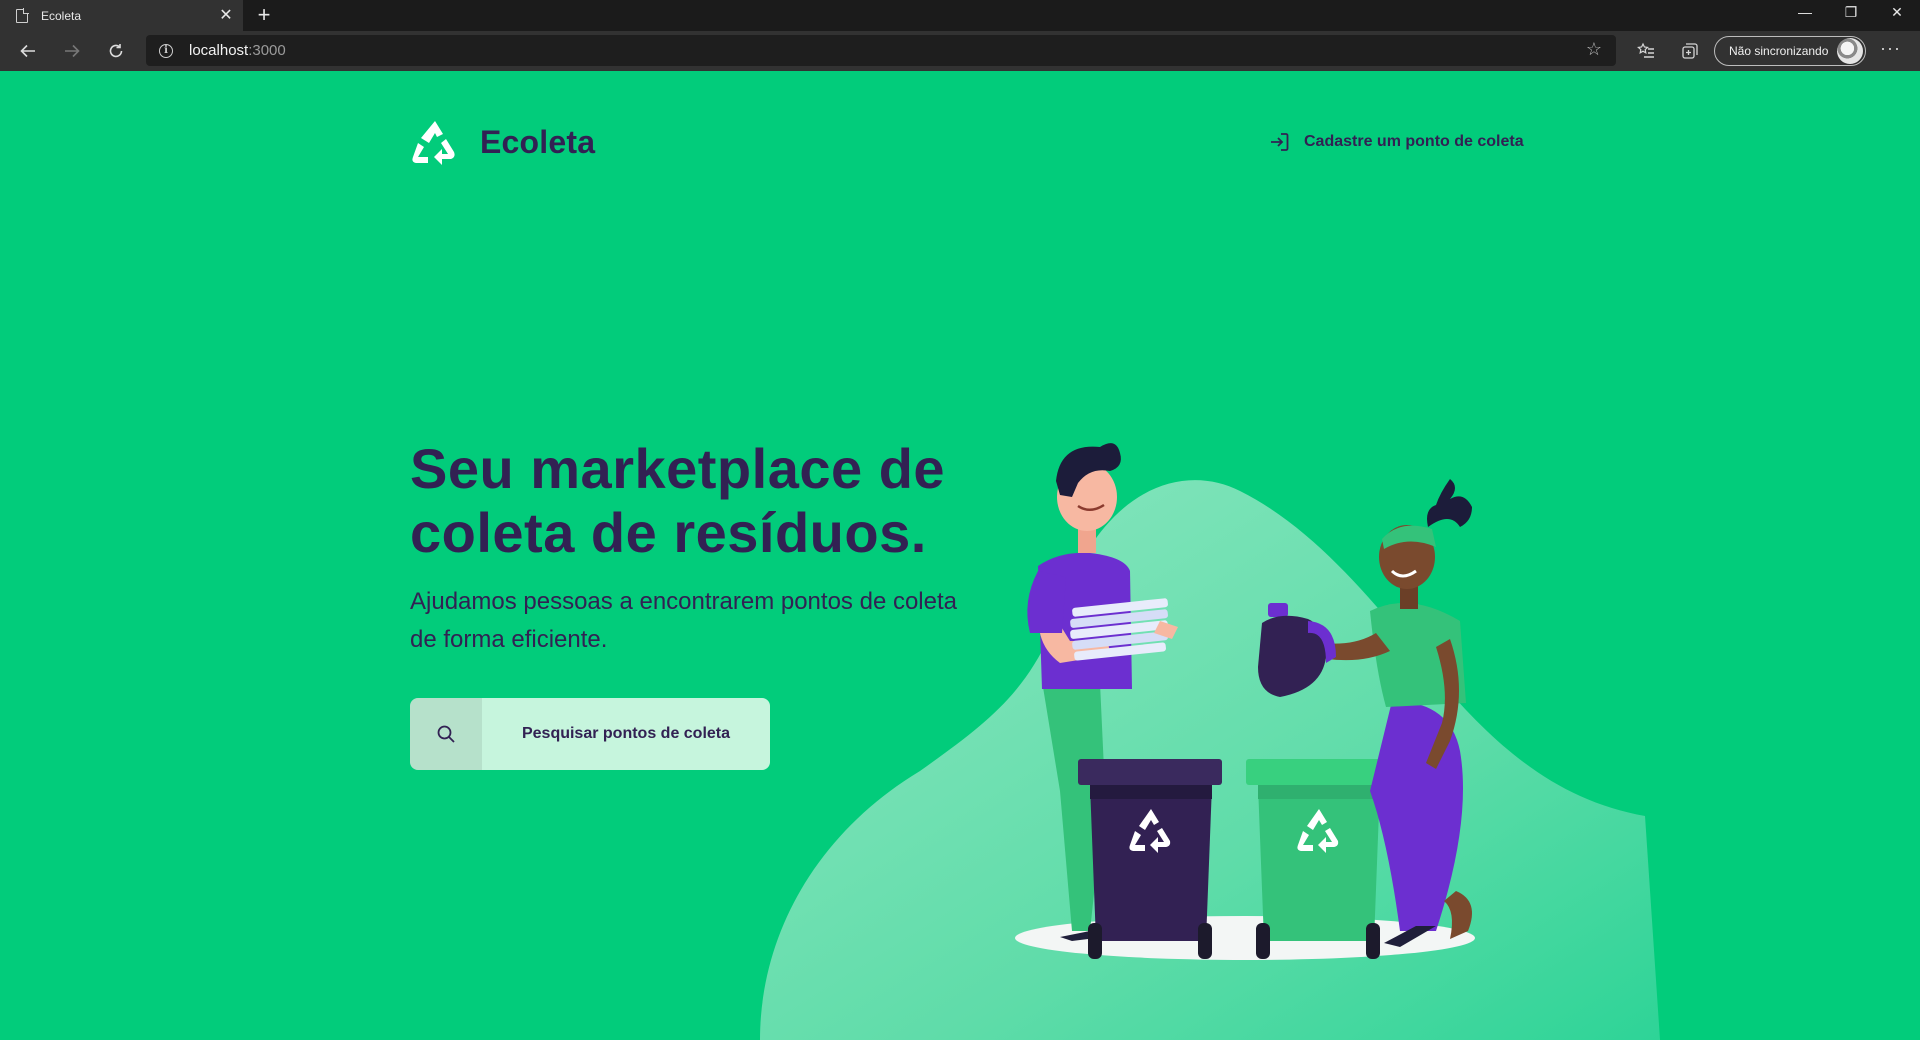  I want to click on search-points-button: Pesquisar pontos de coleta, so click(590, 734).